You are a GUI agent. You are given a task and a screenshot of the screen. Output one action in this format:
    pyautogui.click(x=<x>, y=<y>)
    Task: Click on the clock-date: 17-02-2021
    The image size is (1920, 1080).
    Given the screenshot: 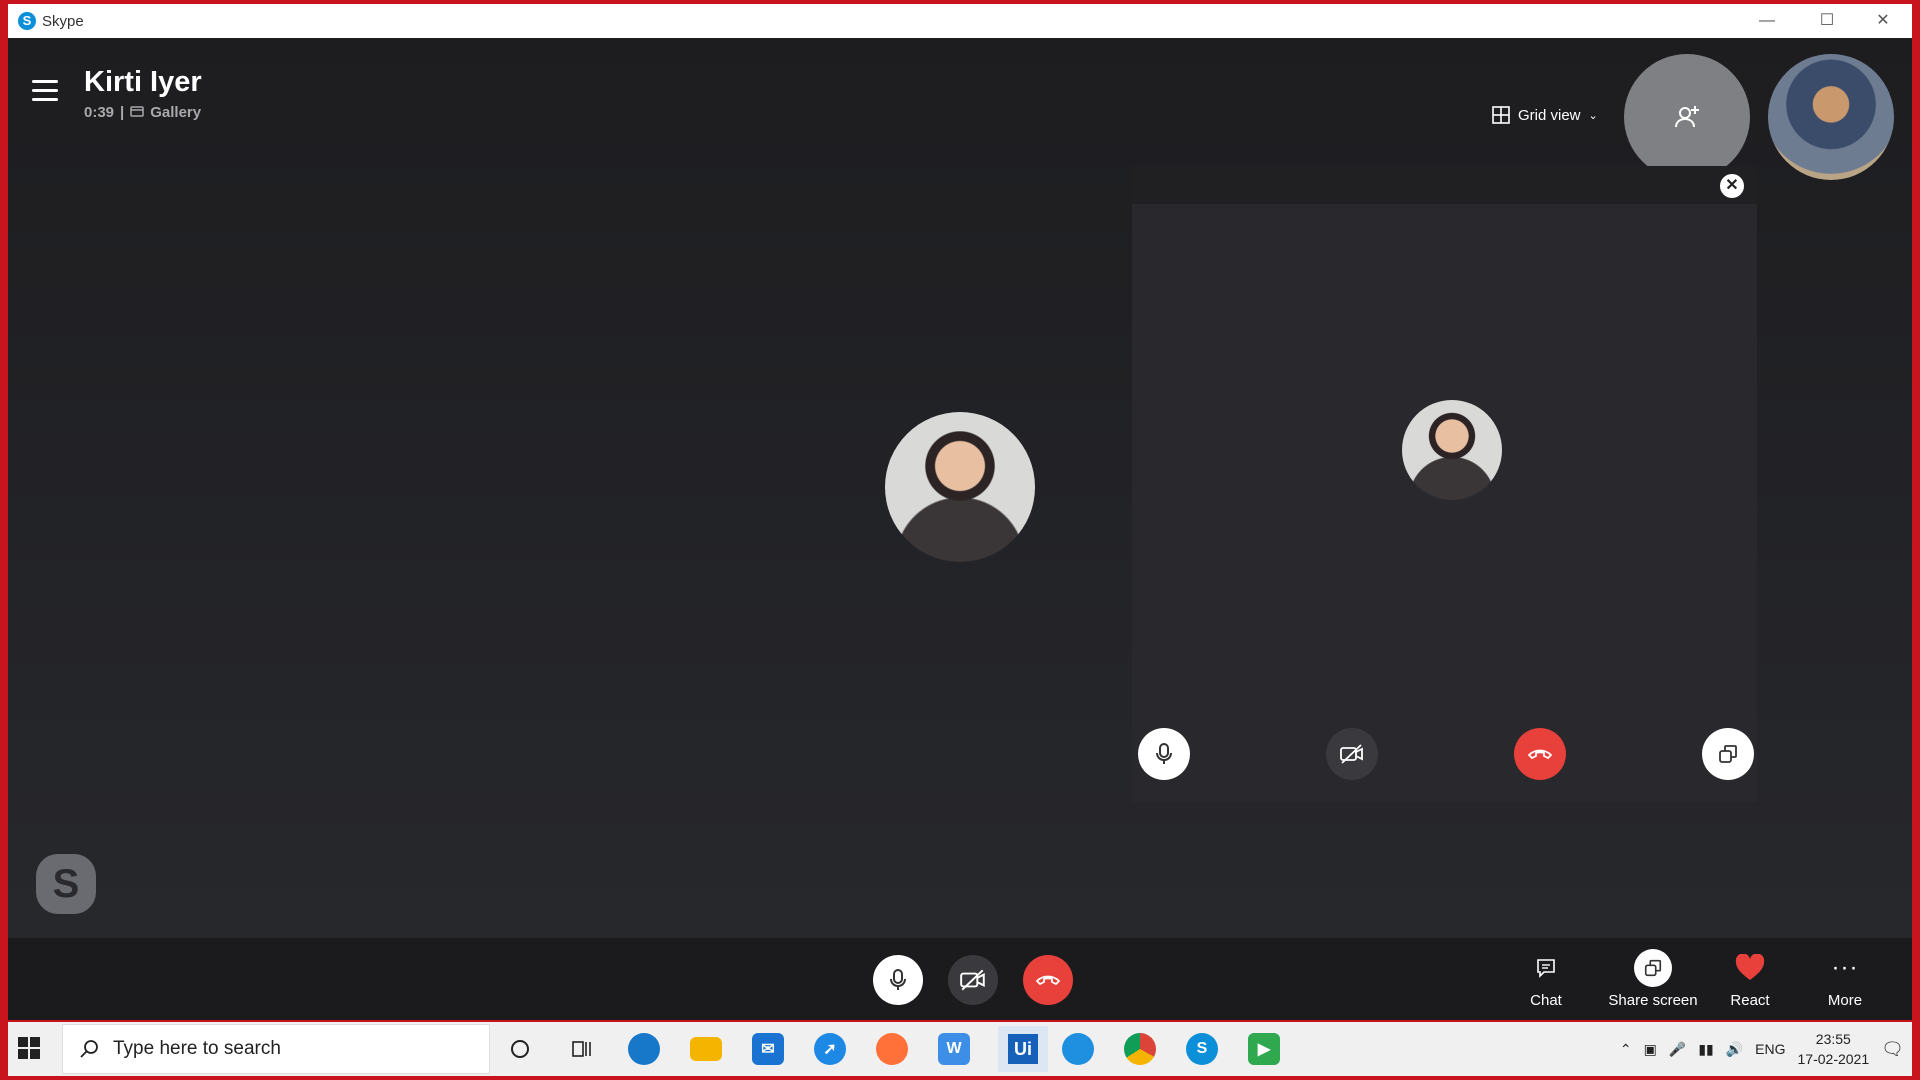 What is the action you would take?
    pyautogui.click(x=1833, y=1059)
    